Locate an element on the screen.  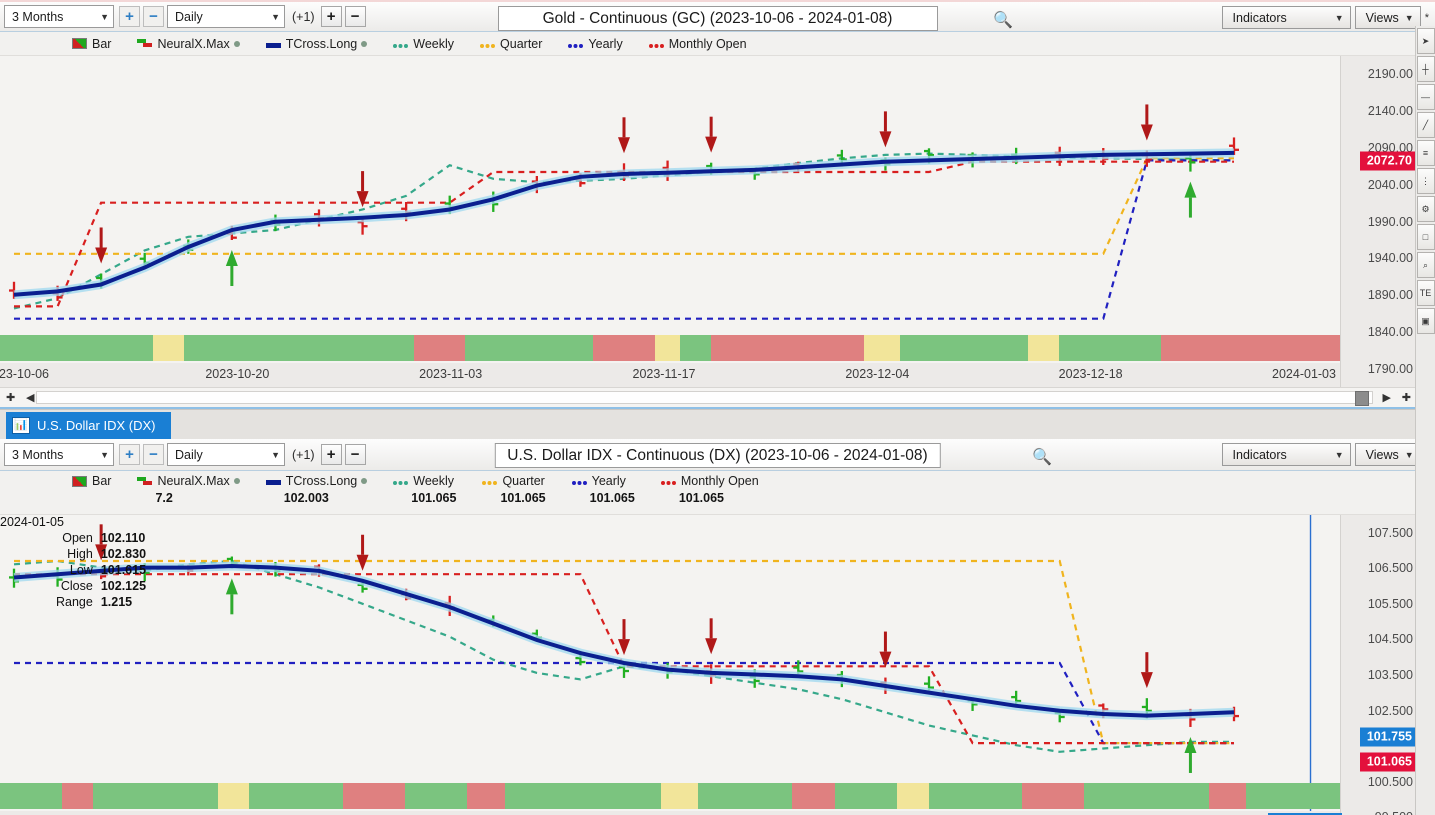
bottom-interval-select: Daily ▼ is located at coordinates (226, 454).